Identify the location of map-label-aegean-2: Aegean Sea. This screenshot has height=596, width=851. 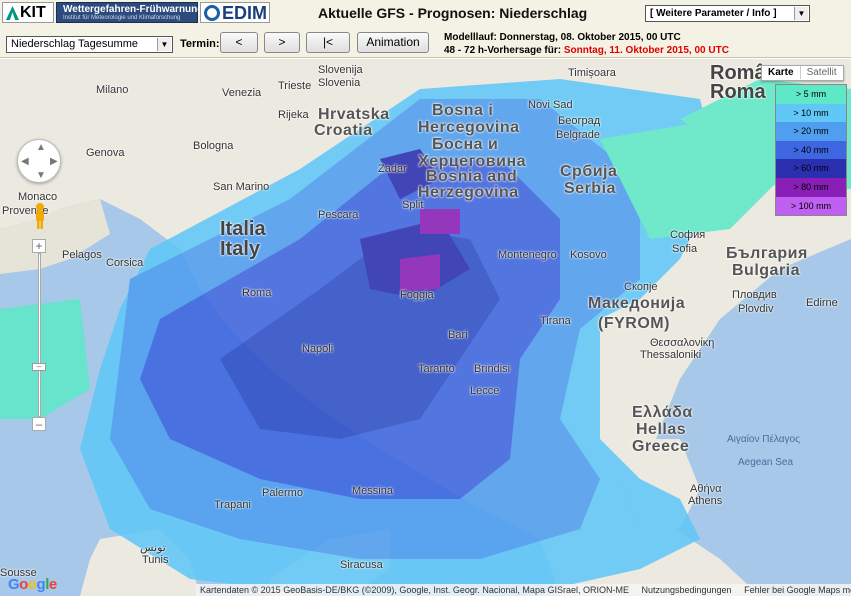
(766, 462).